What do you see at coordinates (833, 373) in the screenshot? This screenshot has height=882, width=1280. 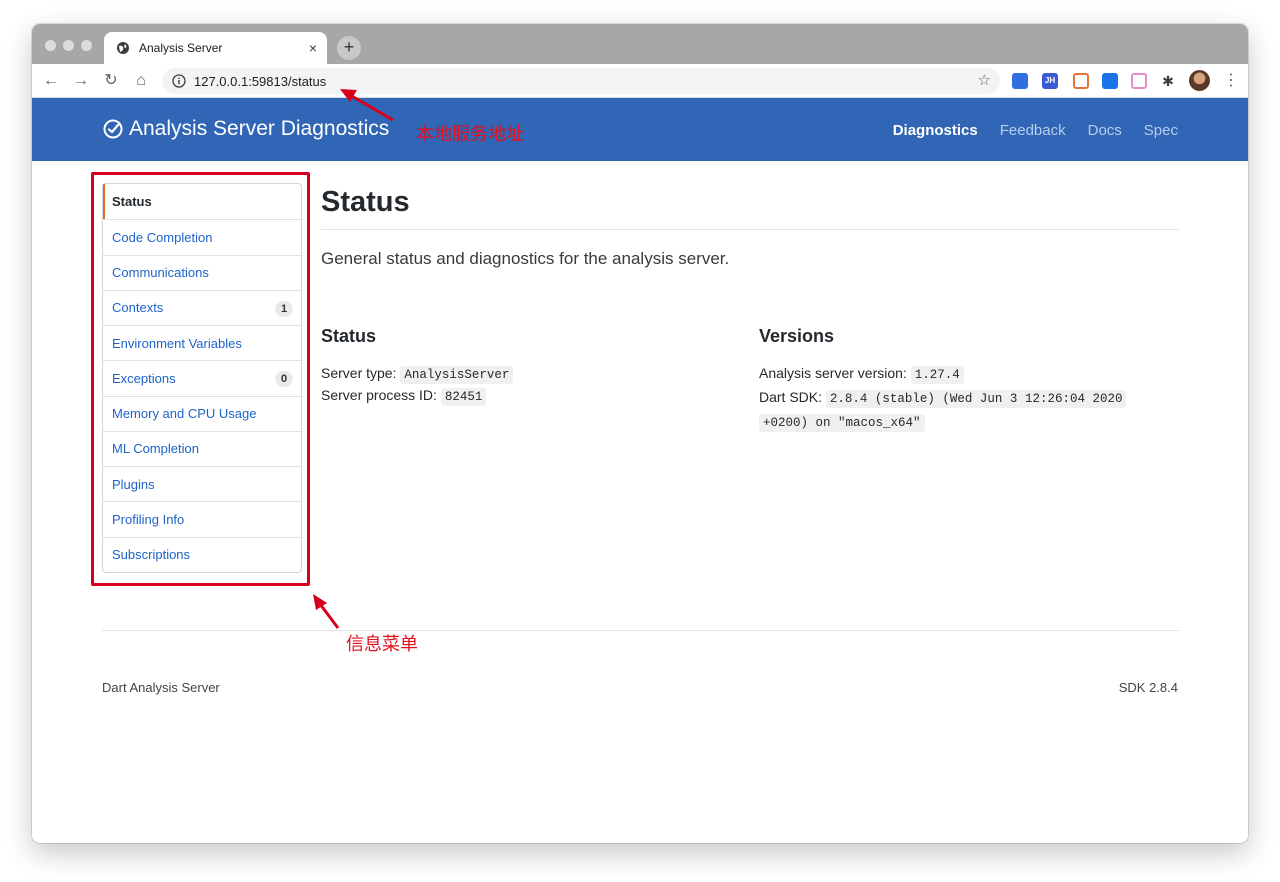 I see `server-version-label: Analysis server version:` at bounding box center [833, 373].